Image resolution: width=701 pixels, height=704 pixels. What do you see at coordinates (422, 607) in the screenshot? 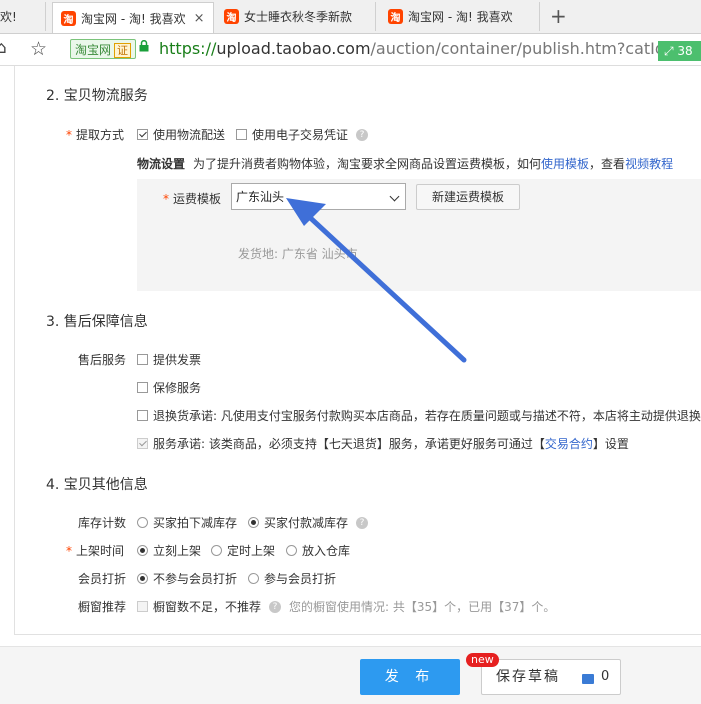
I see `window-usage-text: 您的橱窗使用情况: 共【35】个，已用【37】个。` at bounding box center [422, 607].